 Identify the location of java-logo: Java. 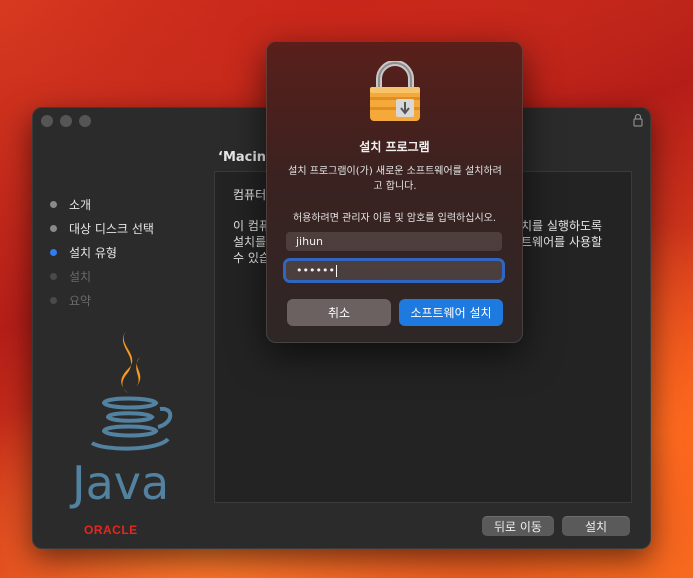
(121, 420).